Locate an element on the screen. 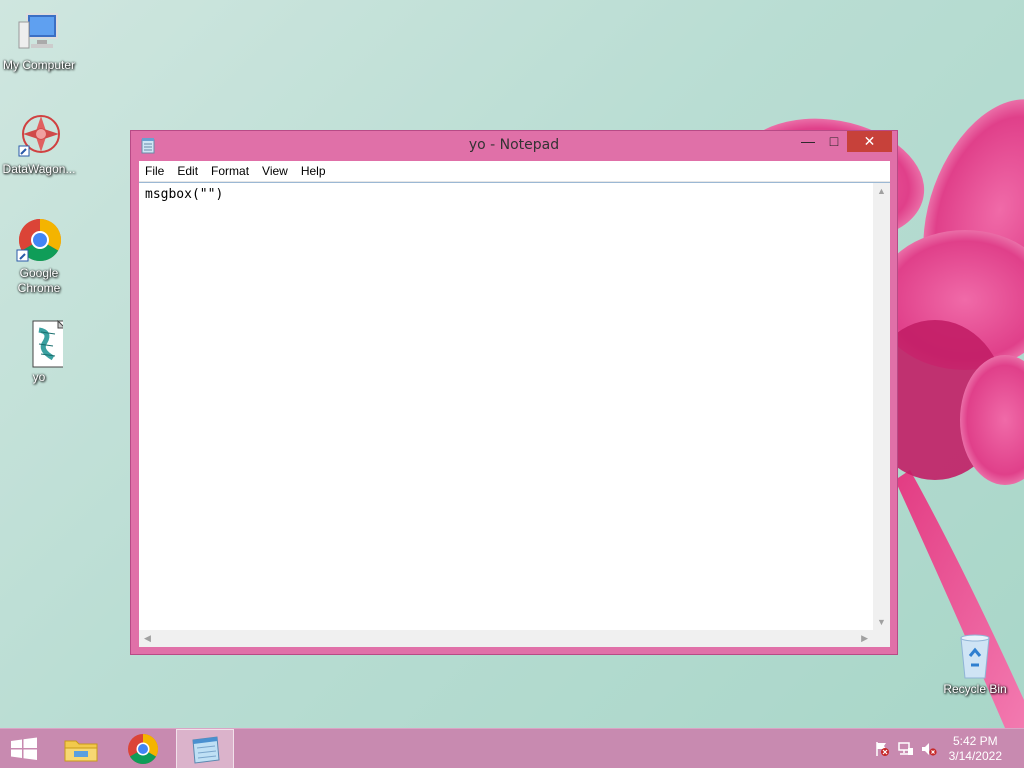 This screenshot has width=1024, height=768. taskbar-notepad is located at coordinates (205, 748).